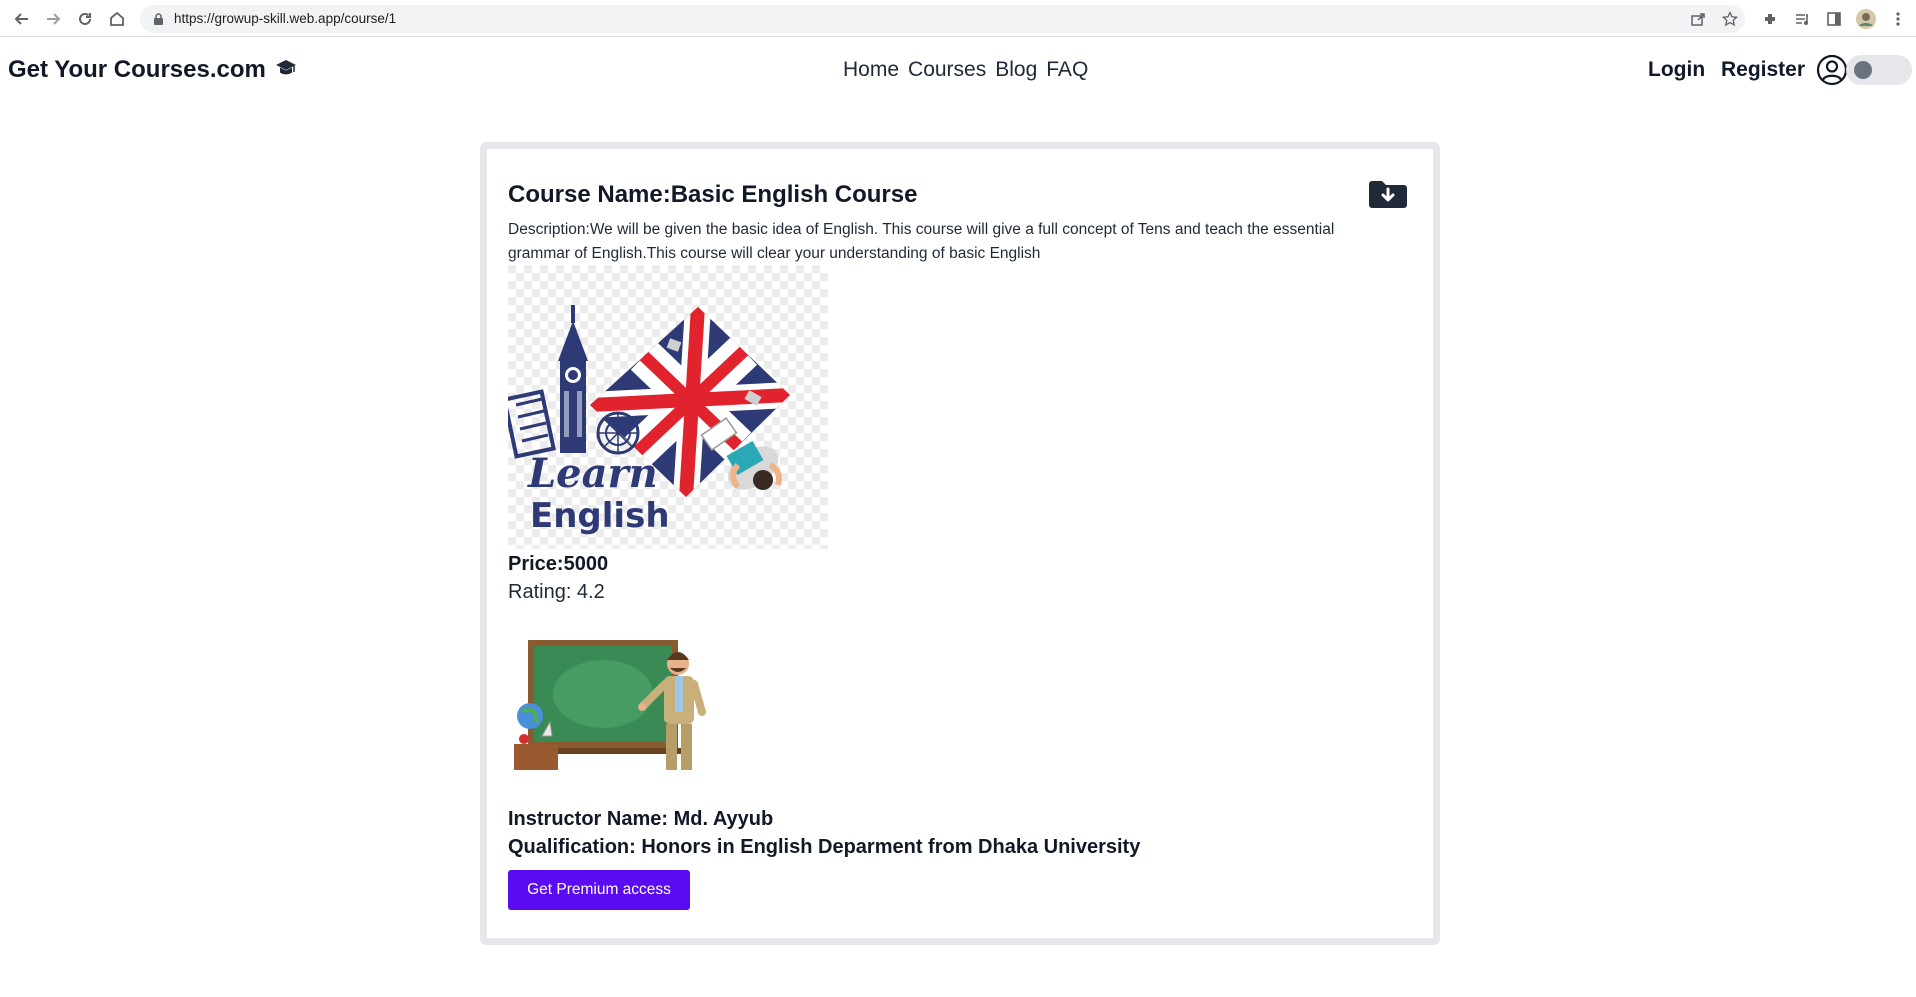 Image resolution: width=1916 pixels, height=997 pixels. What do you see at coordinates (1698, 19) in the screenshot?
I see `share-icon` at bounding box center [1698, 19].